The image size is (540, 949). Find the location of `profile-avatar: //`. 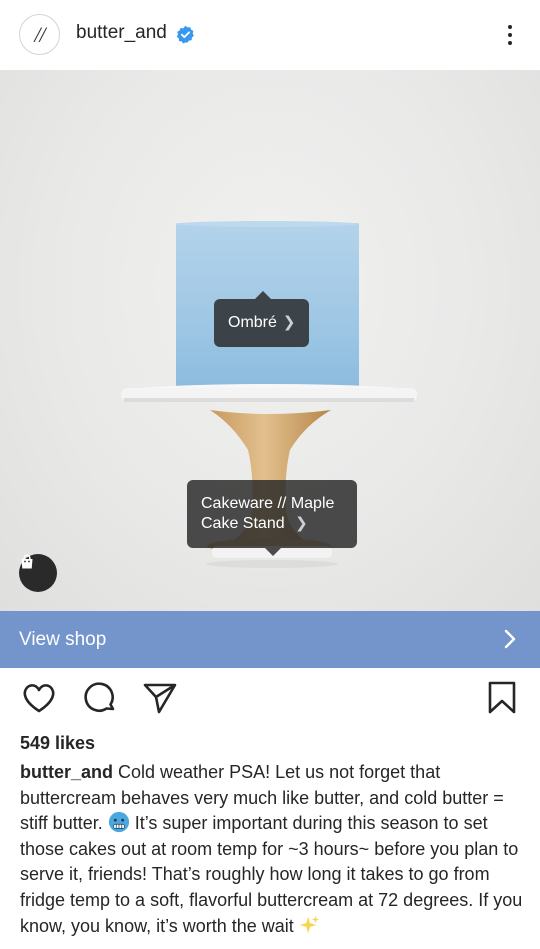

profile-avatar: // is located at coordinates (39, 34).